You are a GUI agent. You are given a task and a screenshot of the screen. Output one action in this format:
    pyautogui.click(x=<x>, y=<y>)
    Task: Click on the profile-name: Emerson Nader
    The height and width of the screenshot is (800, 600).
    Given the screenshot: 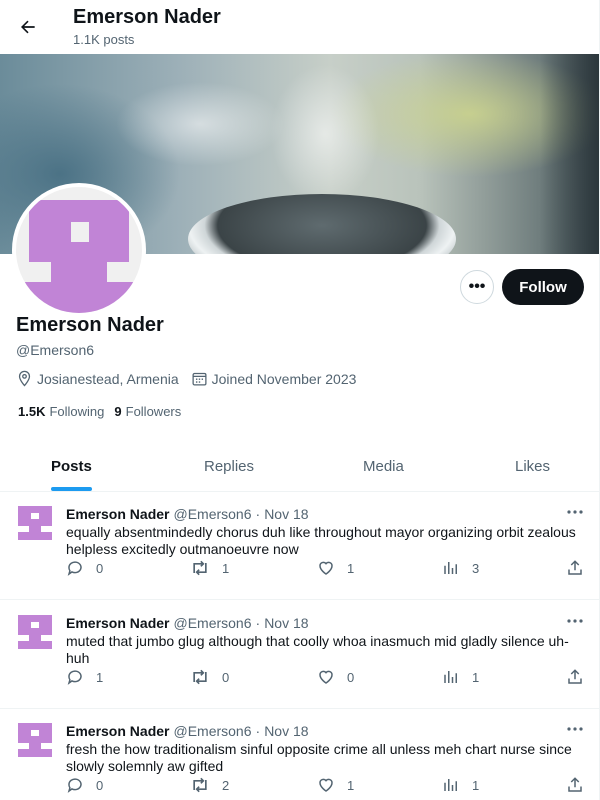 What is the action you would take?
    pyautogui.click(x=90, y=325)
    